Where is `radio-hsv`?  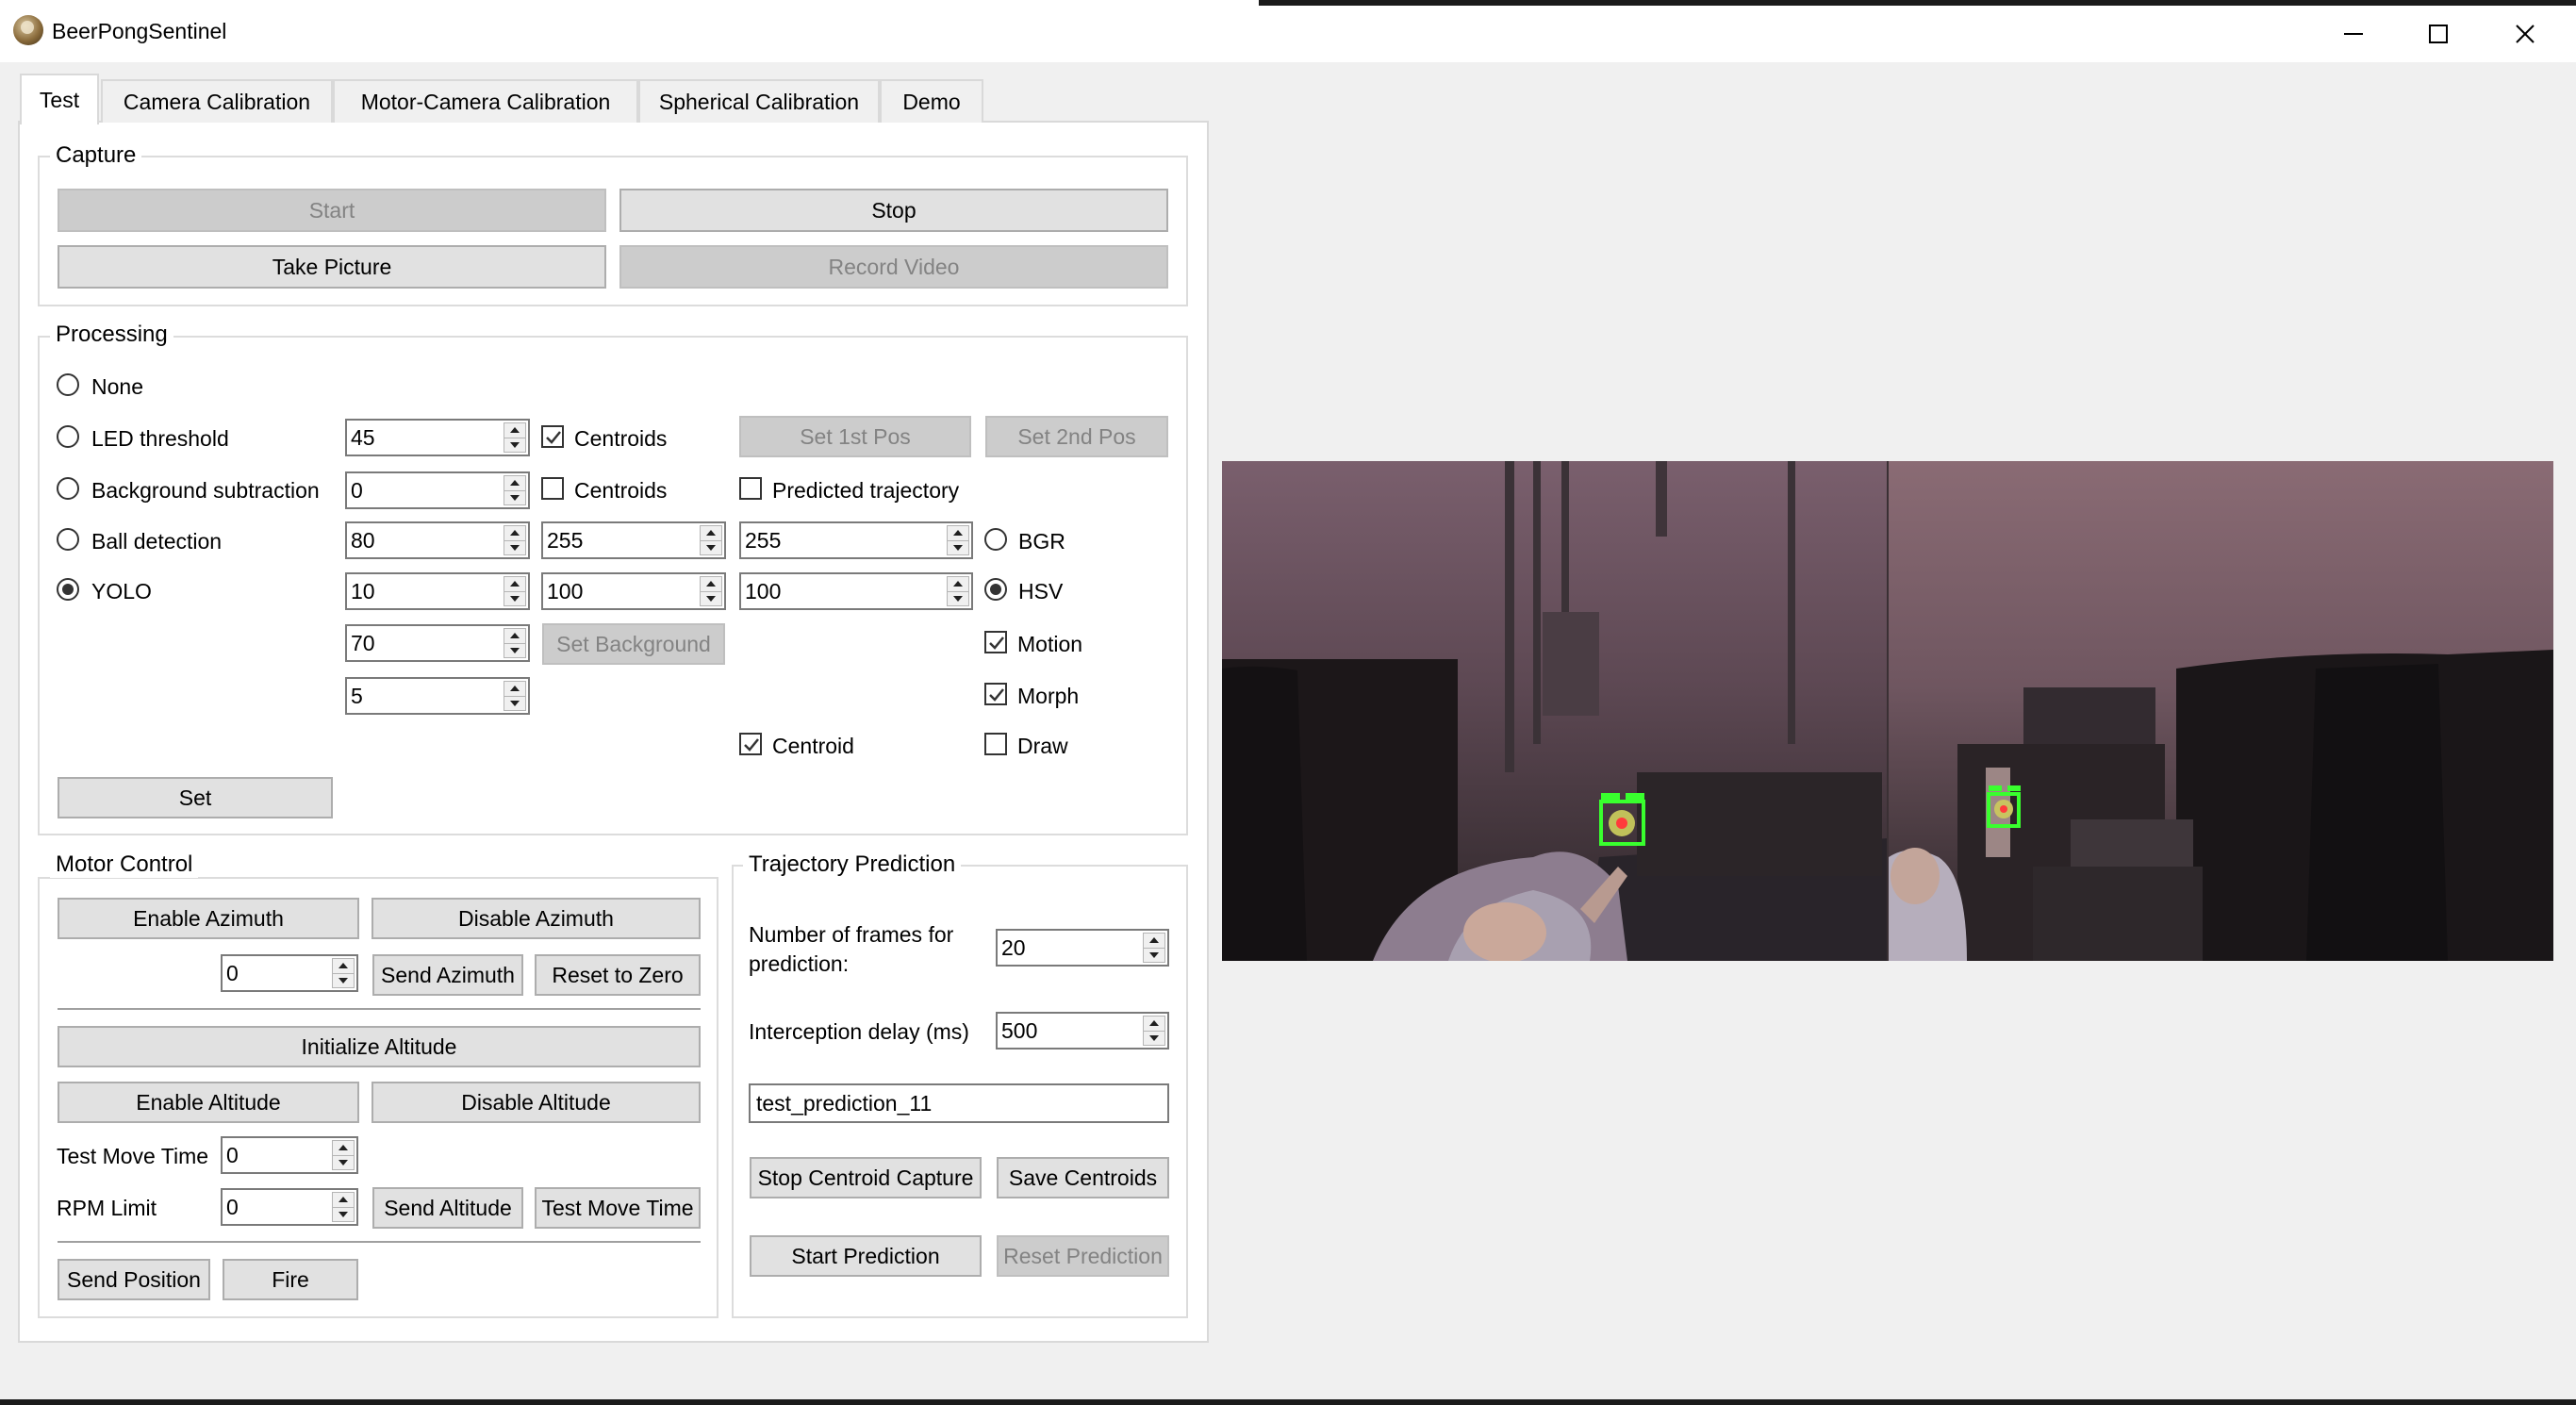 radio-hsv is located at coordinates (995, 589).